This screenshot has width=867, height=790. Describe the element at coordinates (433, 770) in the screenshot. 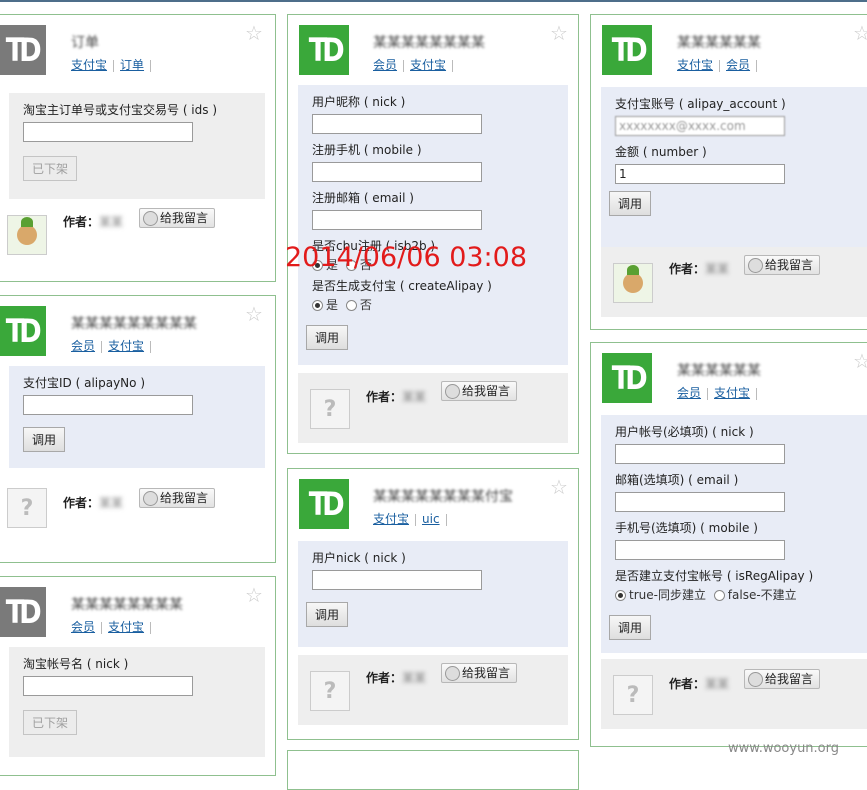

I see `api-card-partial` at that location.